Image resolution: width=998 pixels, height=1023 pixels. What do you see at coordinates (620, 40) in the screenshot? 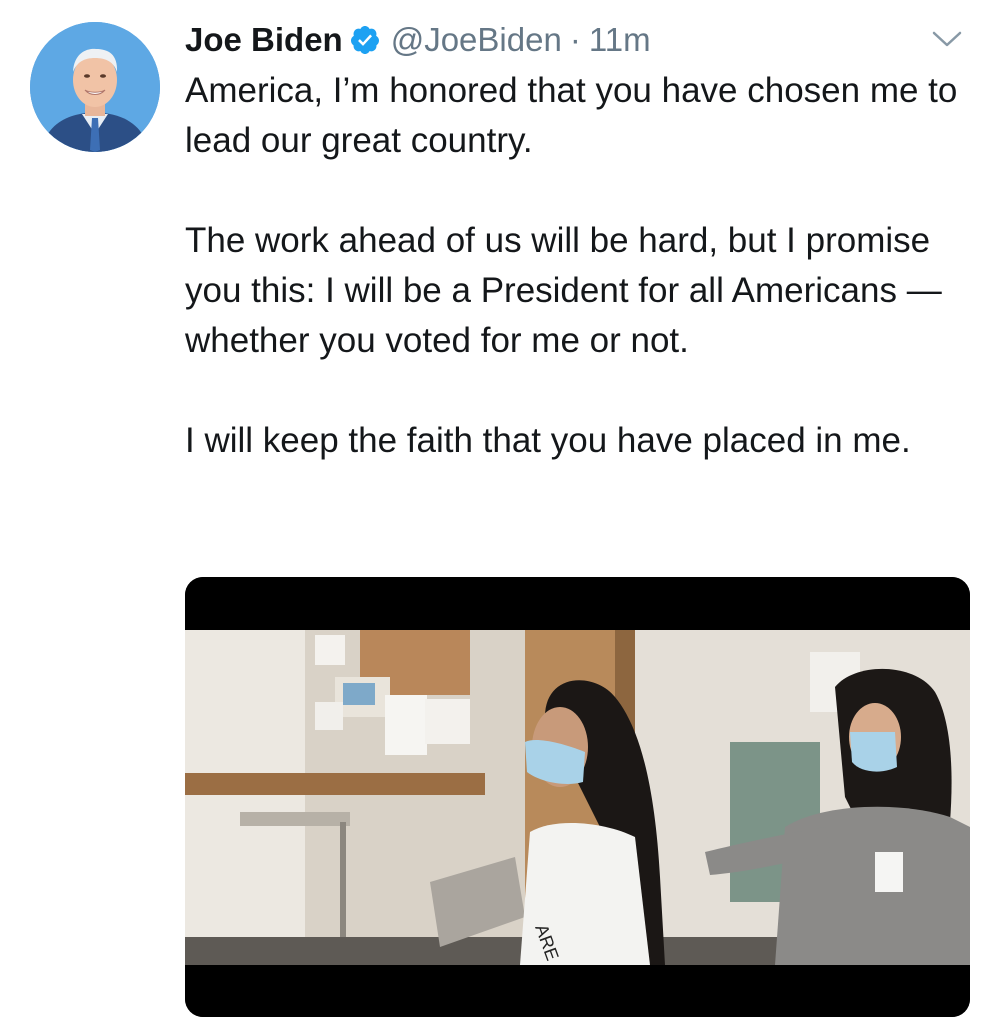
I see `tweet-timestamp: 11m` at bounding box center [620, 40].